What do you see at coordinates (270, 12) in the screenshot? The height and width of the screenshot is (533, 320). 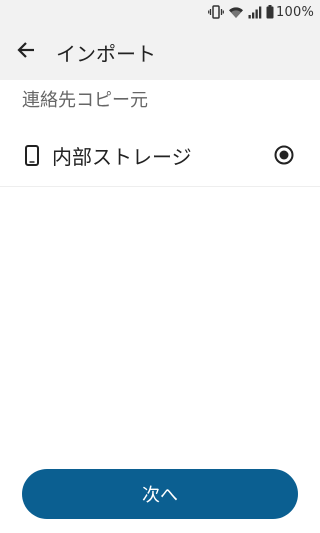 I see `battery-icon` at bounding box center [270, 12].